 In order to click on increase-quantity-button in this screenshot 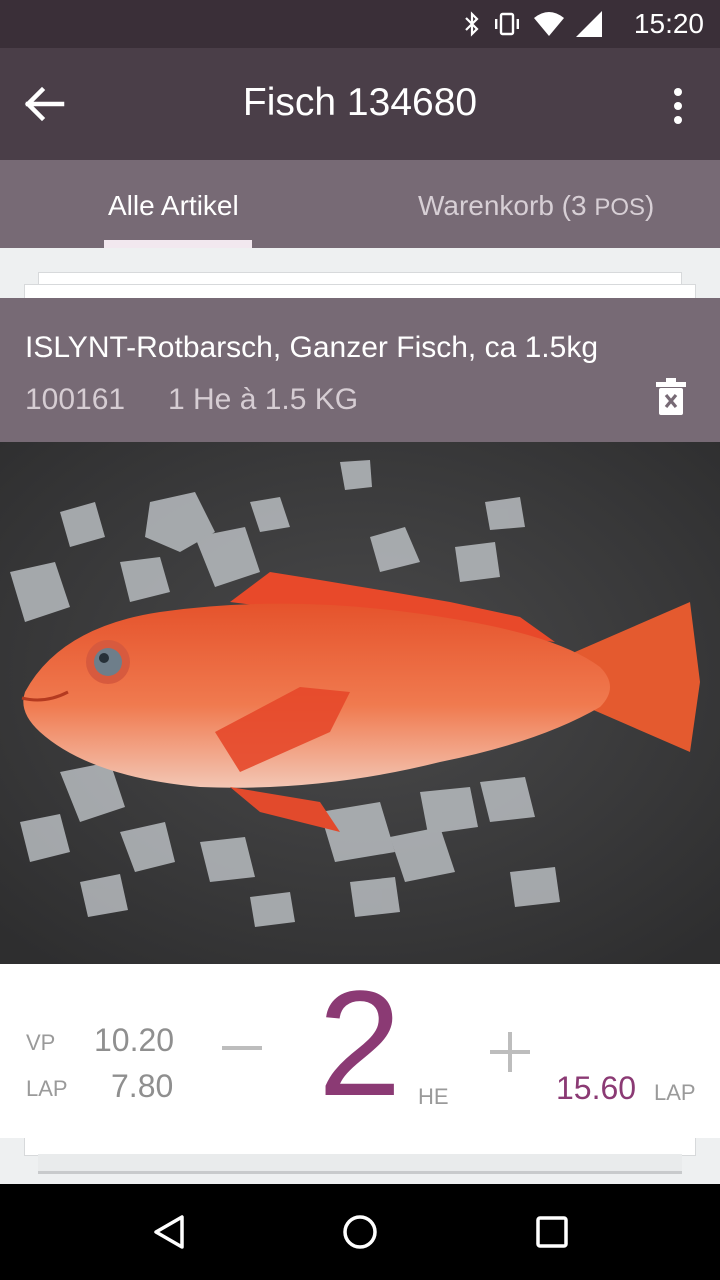, I will do `click(510, 1052)`.